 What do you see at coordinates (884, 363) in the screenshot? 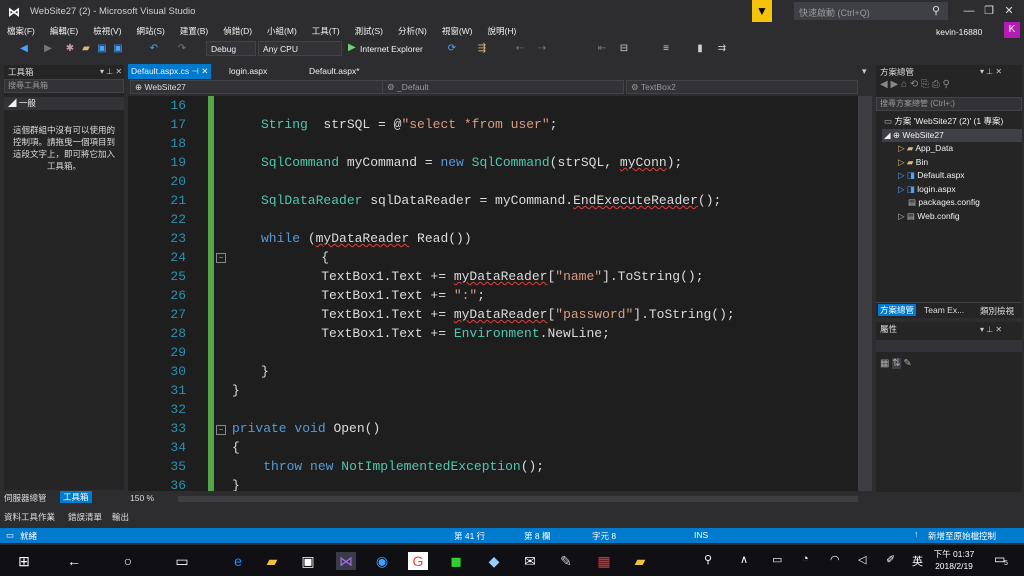
I see `categorized-icon: ▦` at bounding box center [884, 363].